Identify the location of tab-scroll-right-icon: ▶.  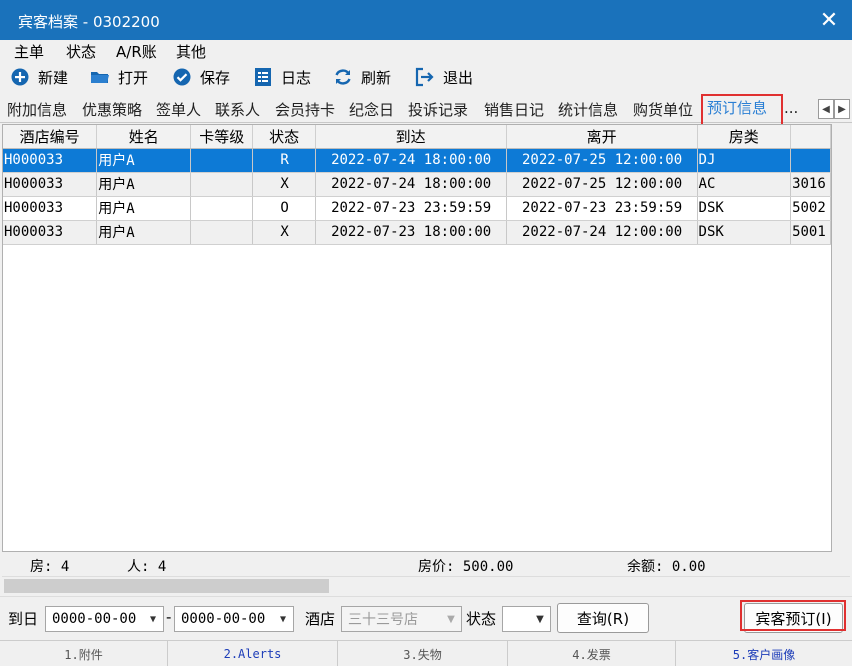
(842, 109).